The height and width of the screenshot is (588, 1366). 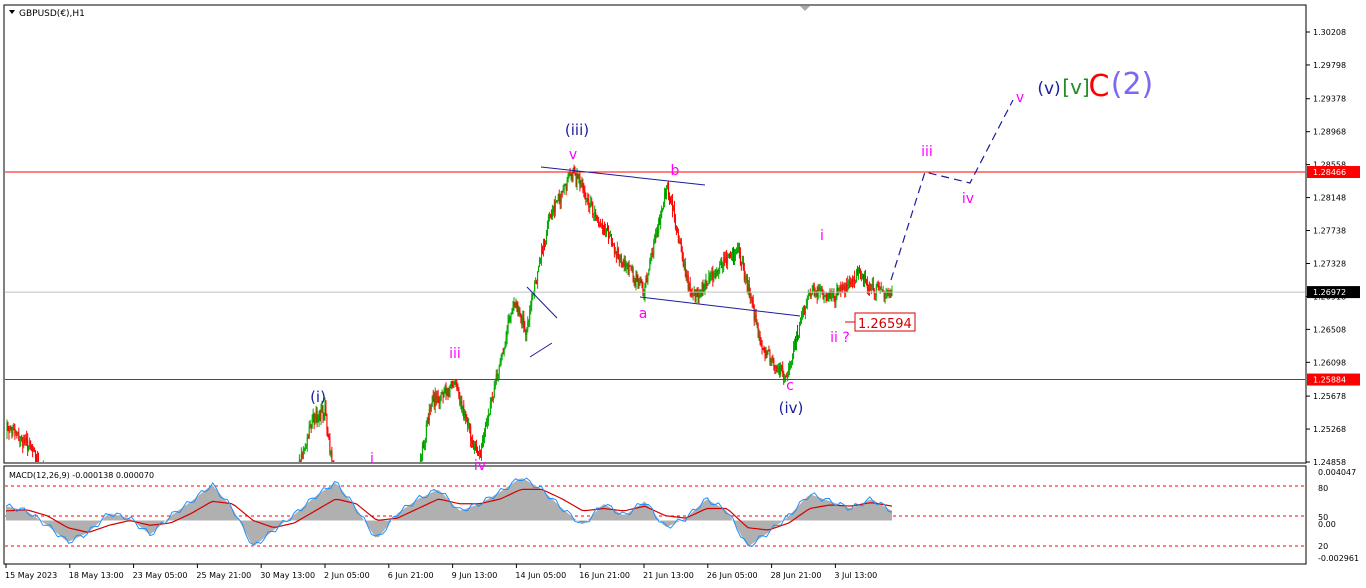 What do you see at coordinates (643, 314) in the screenshot?
I see `wave-label-a: a` at bounding box center [643, 314].